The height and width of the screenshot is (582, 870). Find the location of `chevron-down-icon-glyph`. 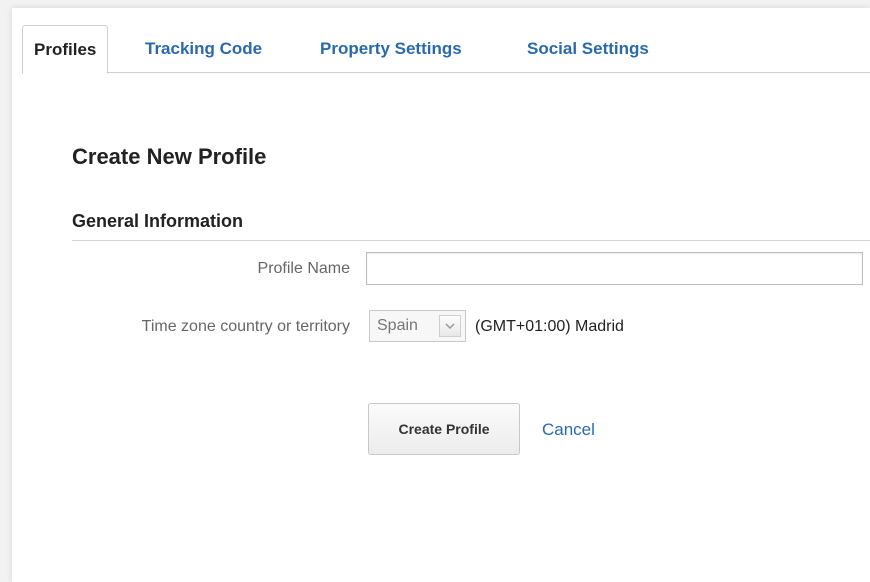

chevron-down-icon-glyph is located at coordinates (450, 326).